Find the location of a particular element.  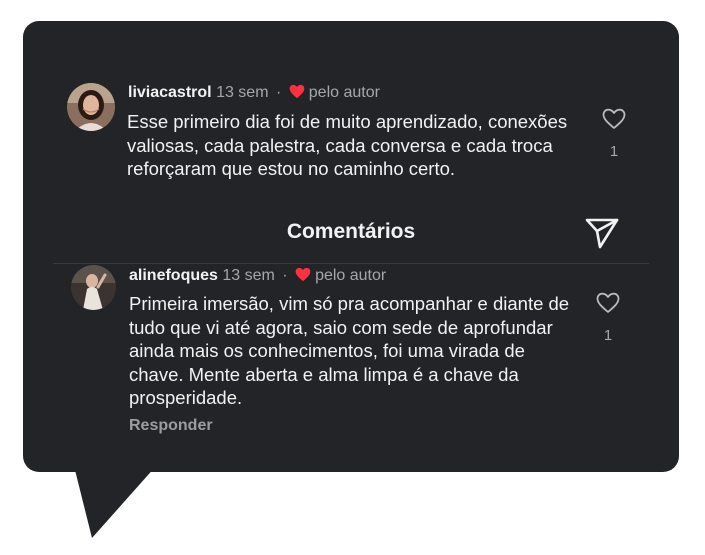

comment-meta: liviacastrol 13 sem · pelo autor is located at coordinates (254, 94).